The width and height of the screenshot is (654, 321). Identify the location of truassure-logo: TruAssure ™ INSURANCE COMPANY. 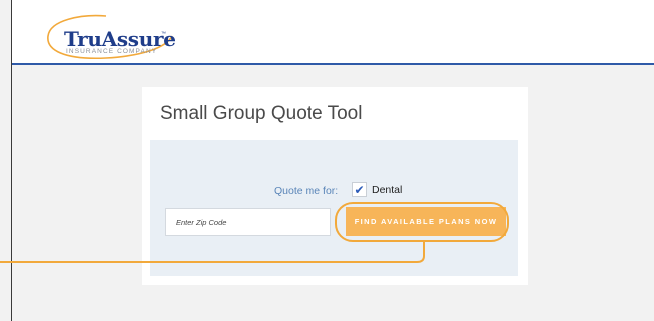
(106, 37).